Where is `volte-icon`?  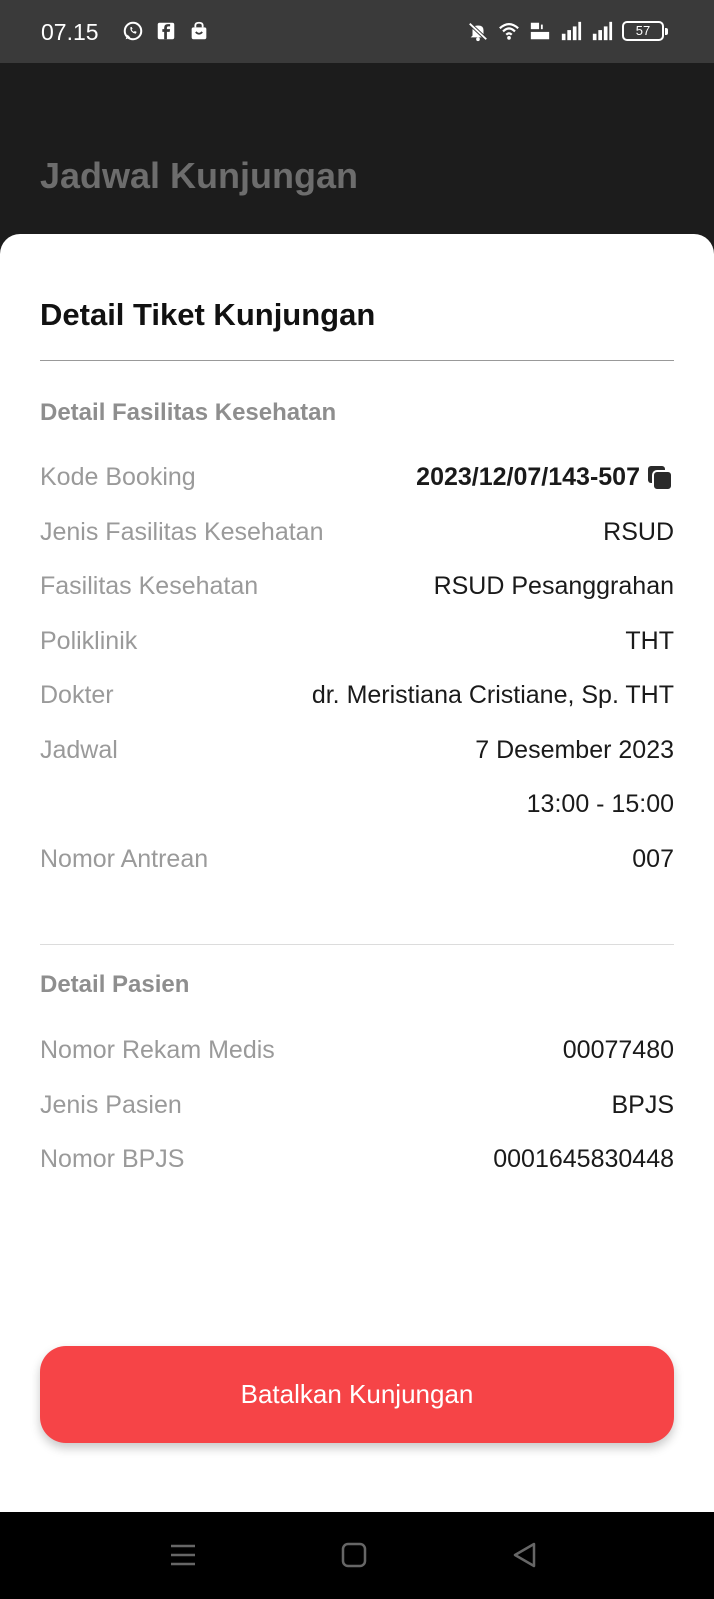 volte-icon is located at coordinates (540, 31).